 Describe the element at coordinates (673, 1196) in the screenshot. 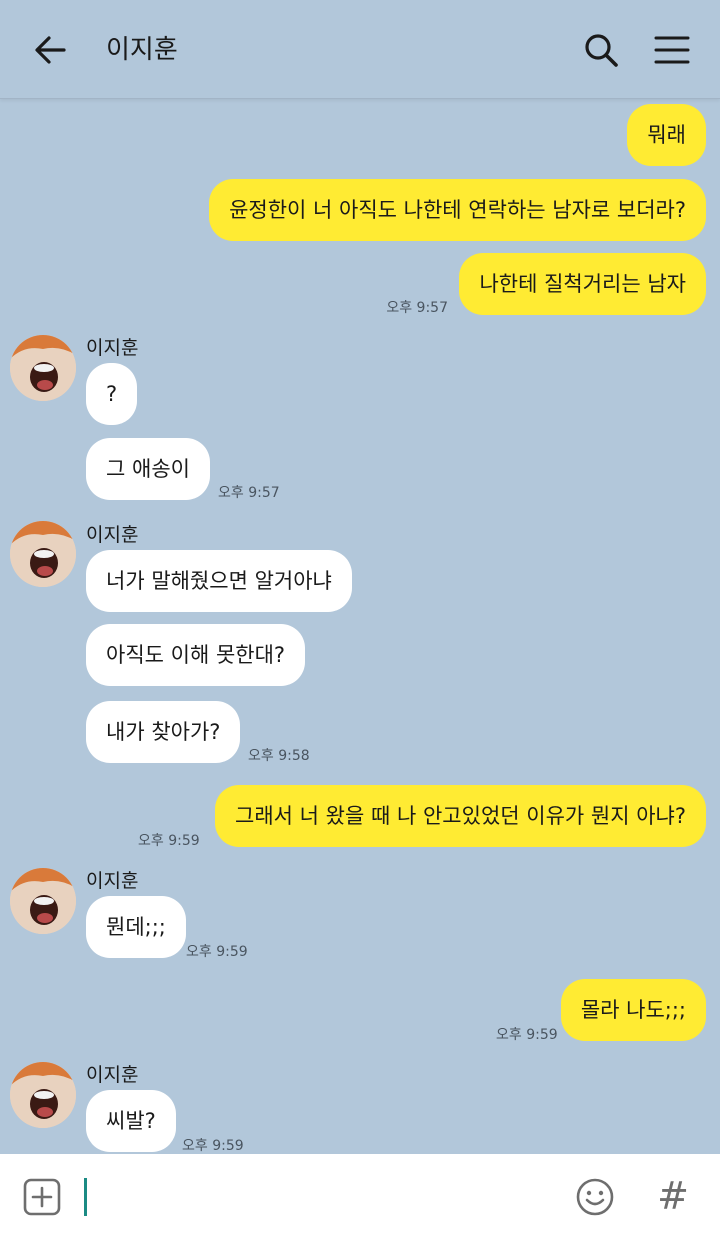

I see `hashtag-button: #` at that location.